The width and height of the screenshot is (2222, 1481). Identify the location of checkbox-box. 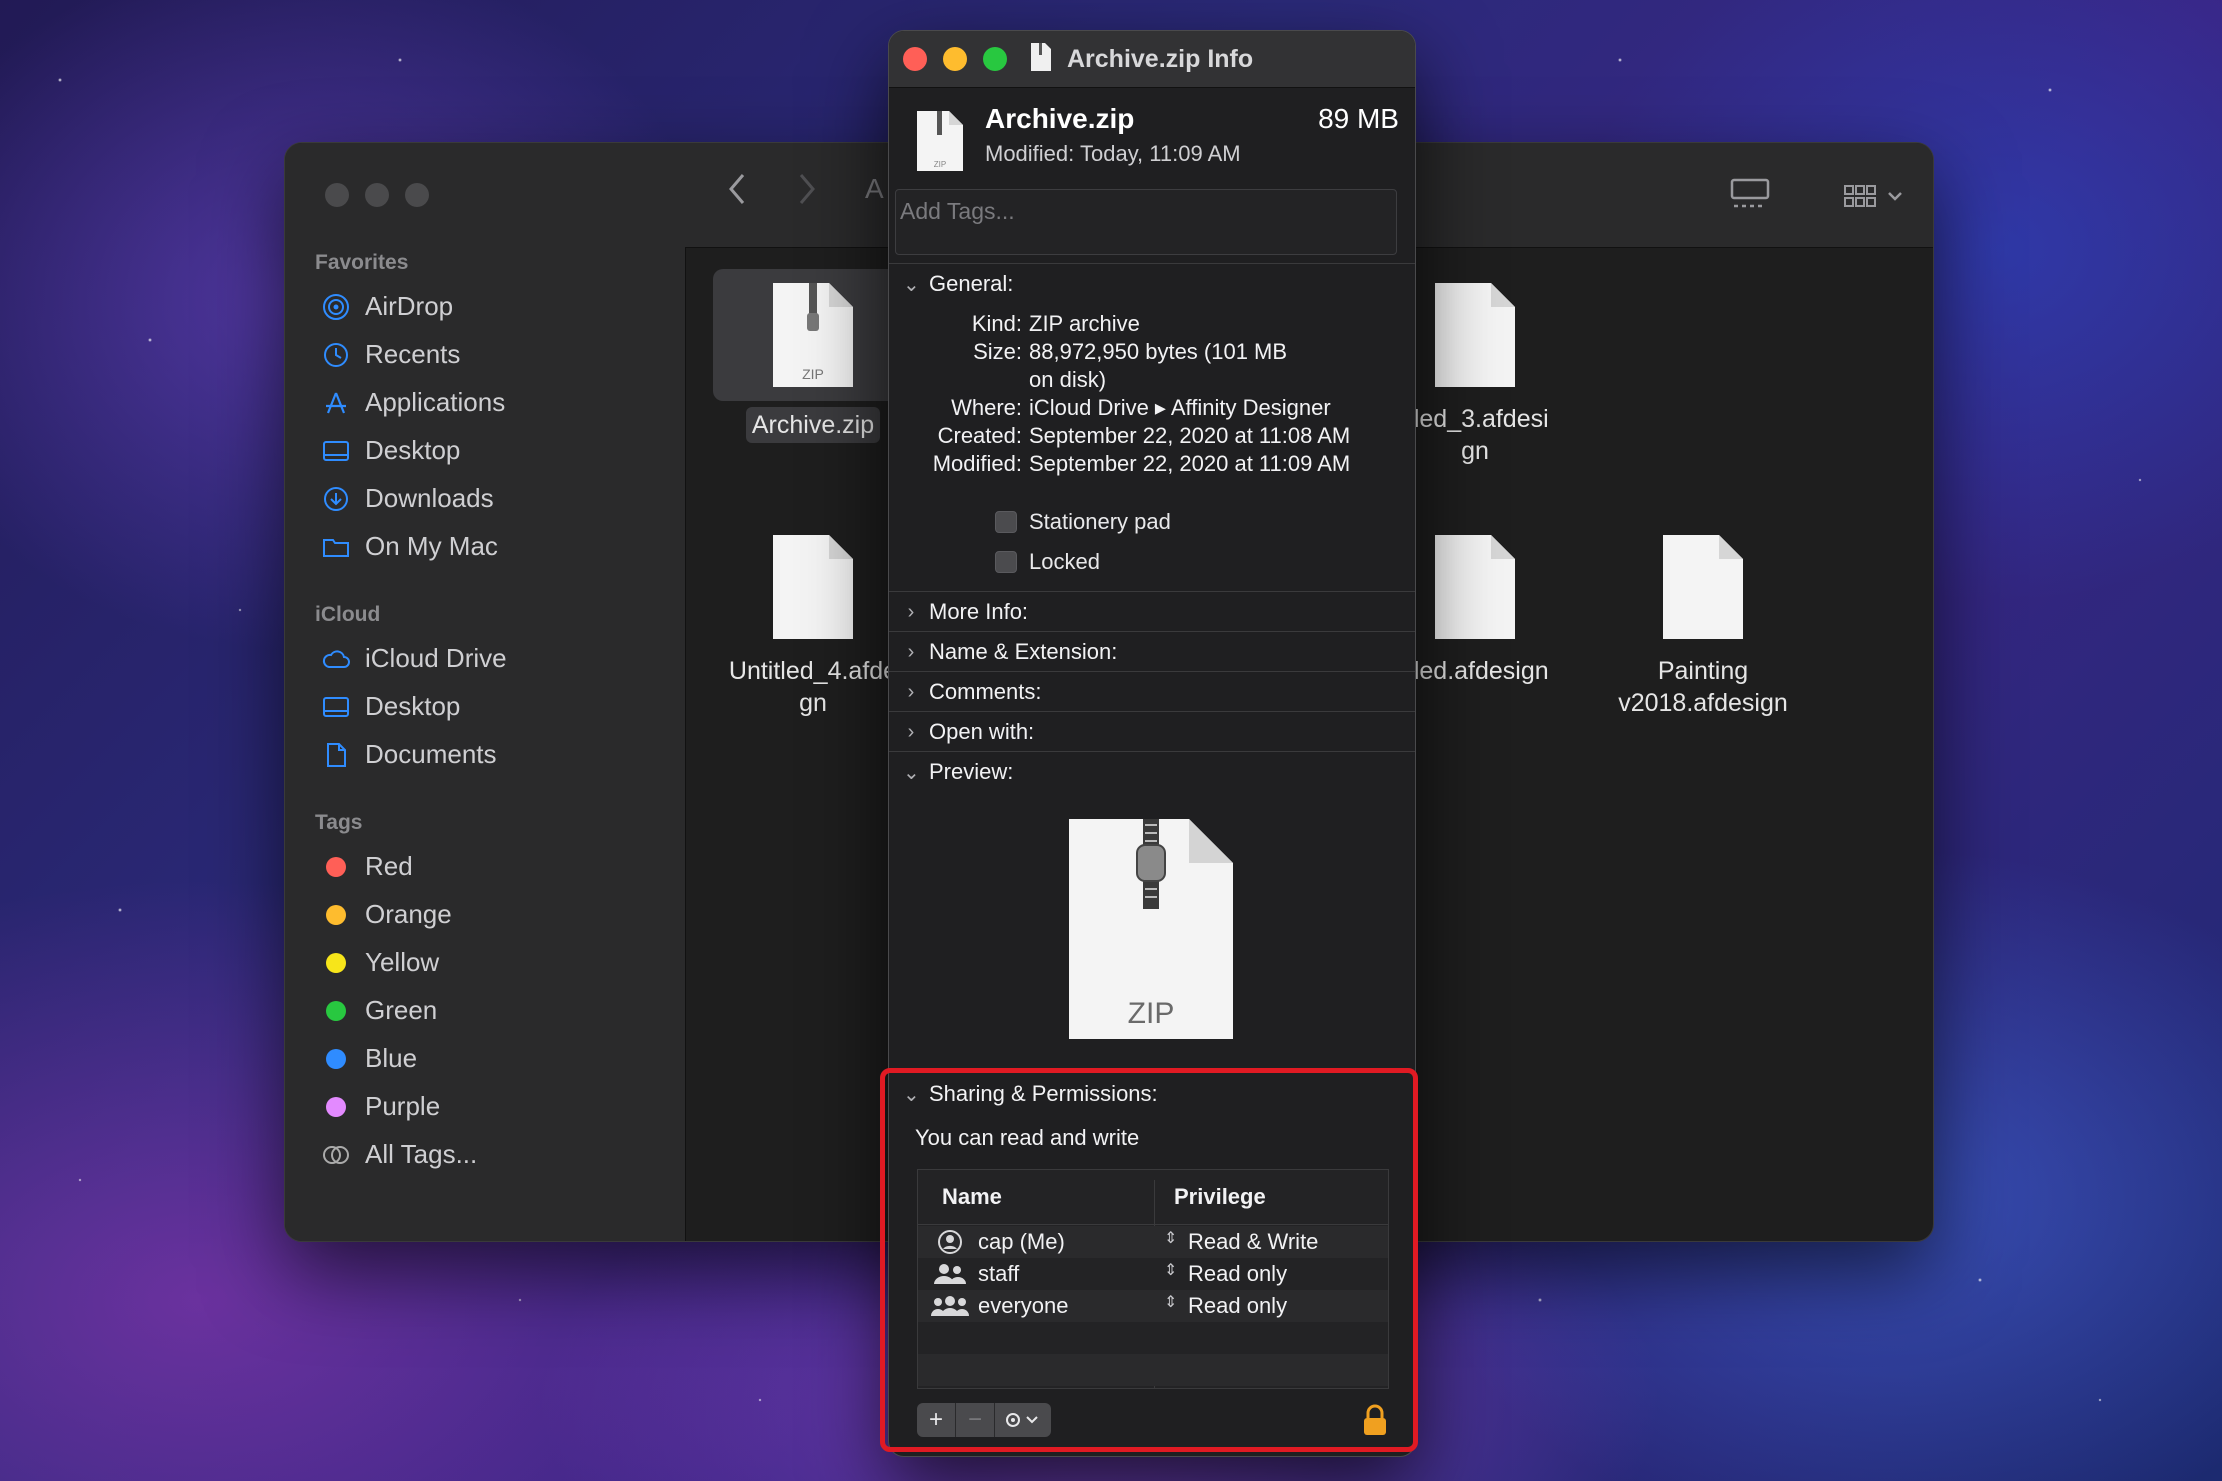
(1006, 522).